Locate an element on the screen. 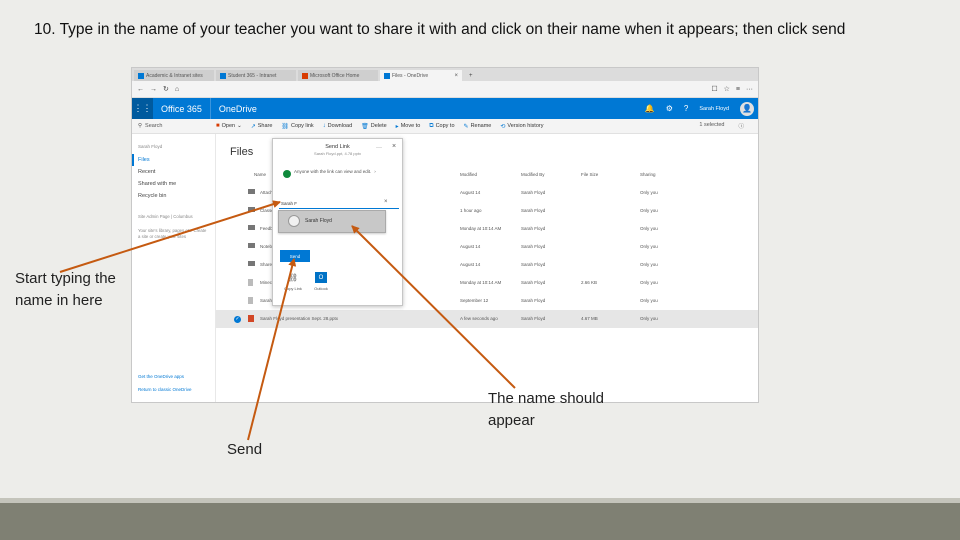 Image resolution: width=960 pixels, height=540 pixels. onedrive-app-name: OneDrive is located at coordinates (237, 108).